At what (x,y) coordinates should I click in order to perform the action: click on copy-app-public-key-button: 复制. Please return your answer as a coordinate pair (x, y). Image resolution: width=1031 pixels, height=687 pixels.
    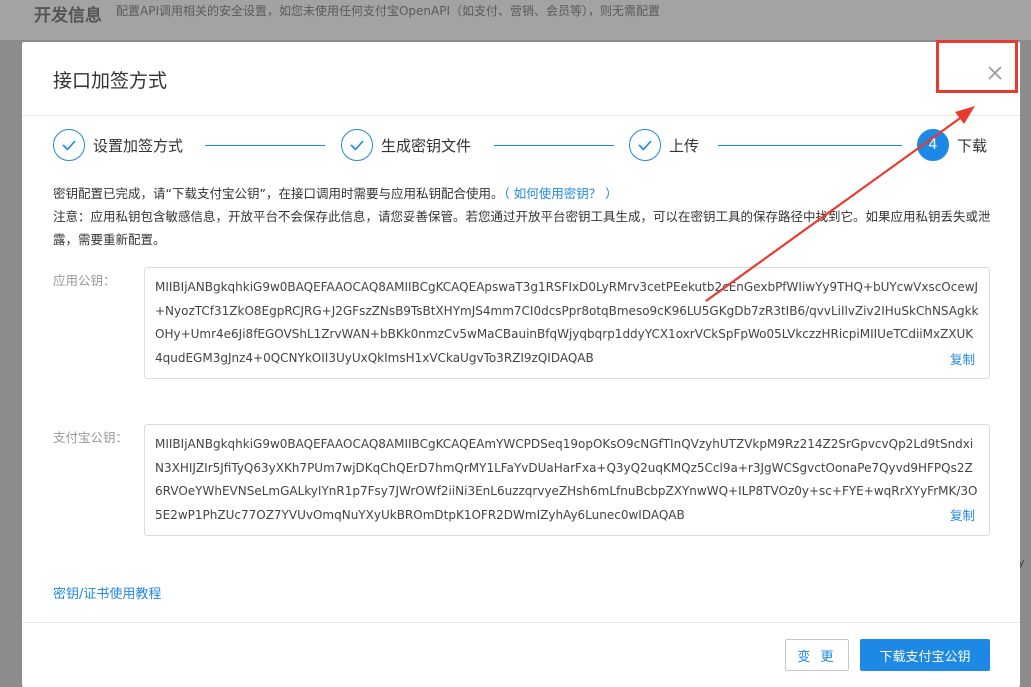
    Looking at the image, I should click on (962, 358).